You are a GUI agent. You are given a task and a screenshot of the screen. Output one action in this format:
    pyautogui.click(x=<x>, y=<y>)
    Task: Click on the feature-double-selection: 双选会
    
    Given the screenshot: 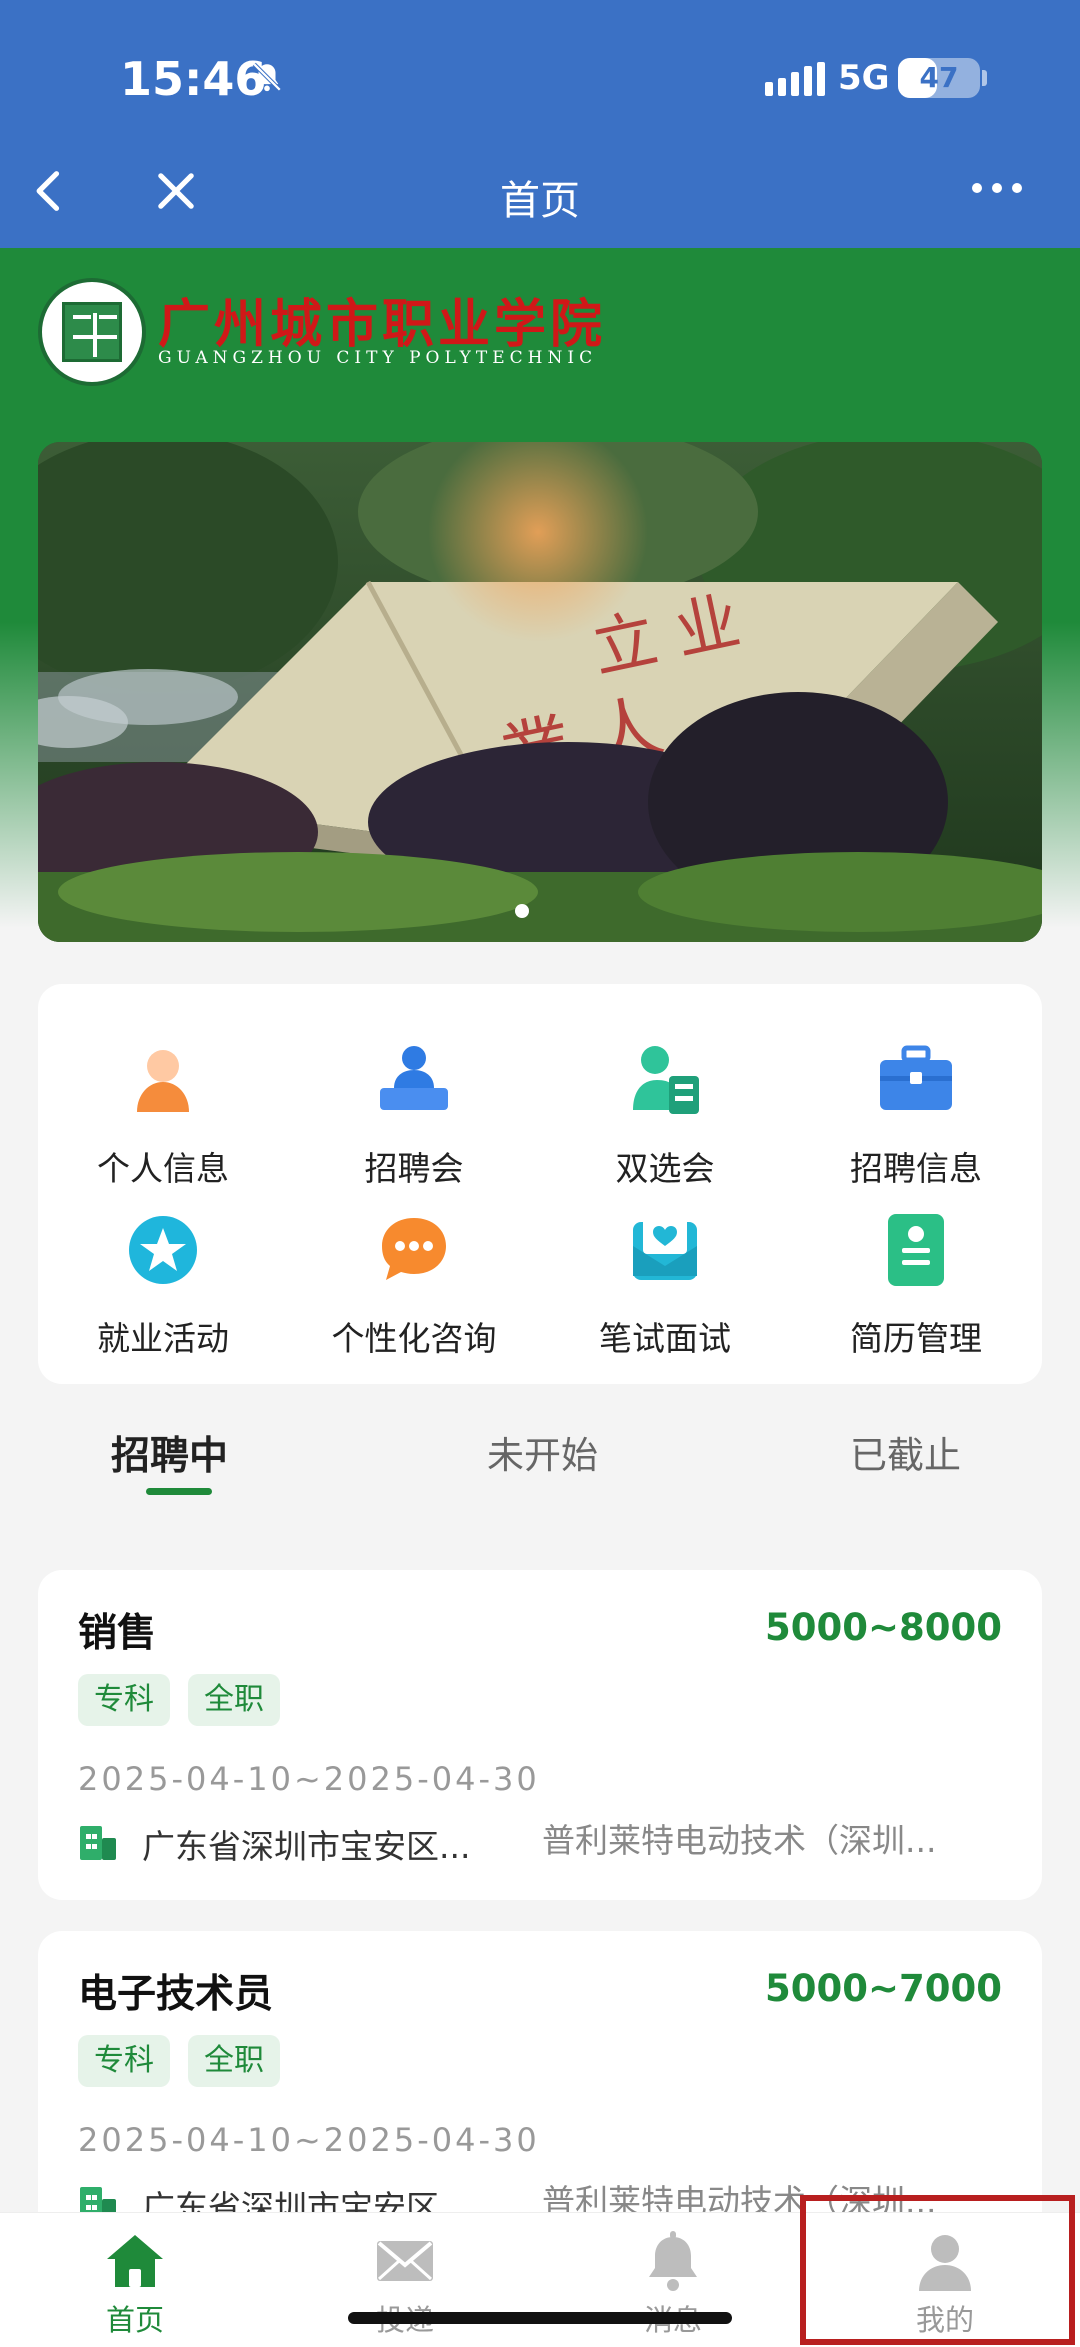 What is the action you would take?
    pyautogui.click(x=665, y=1120)
    